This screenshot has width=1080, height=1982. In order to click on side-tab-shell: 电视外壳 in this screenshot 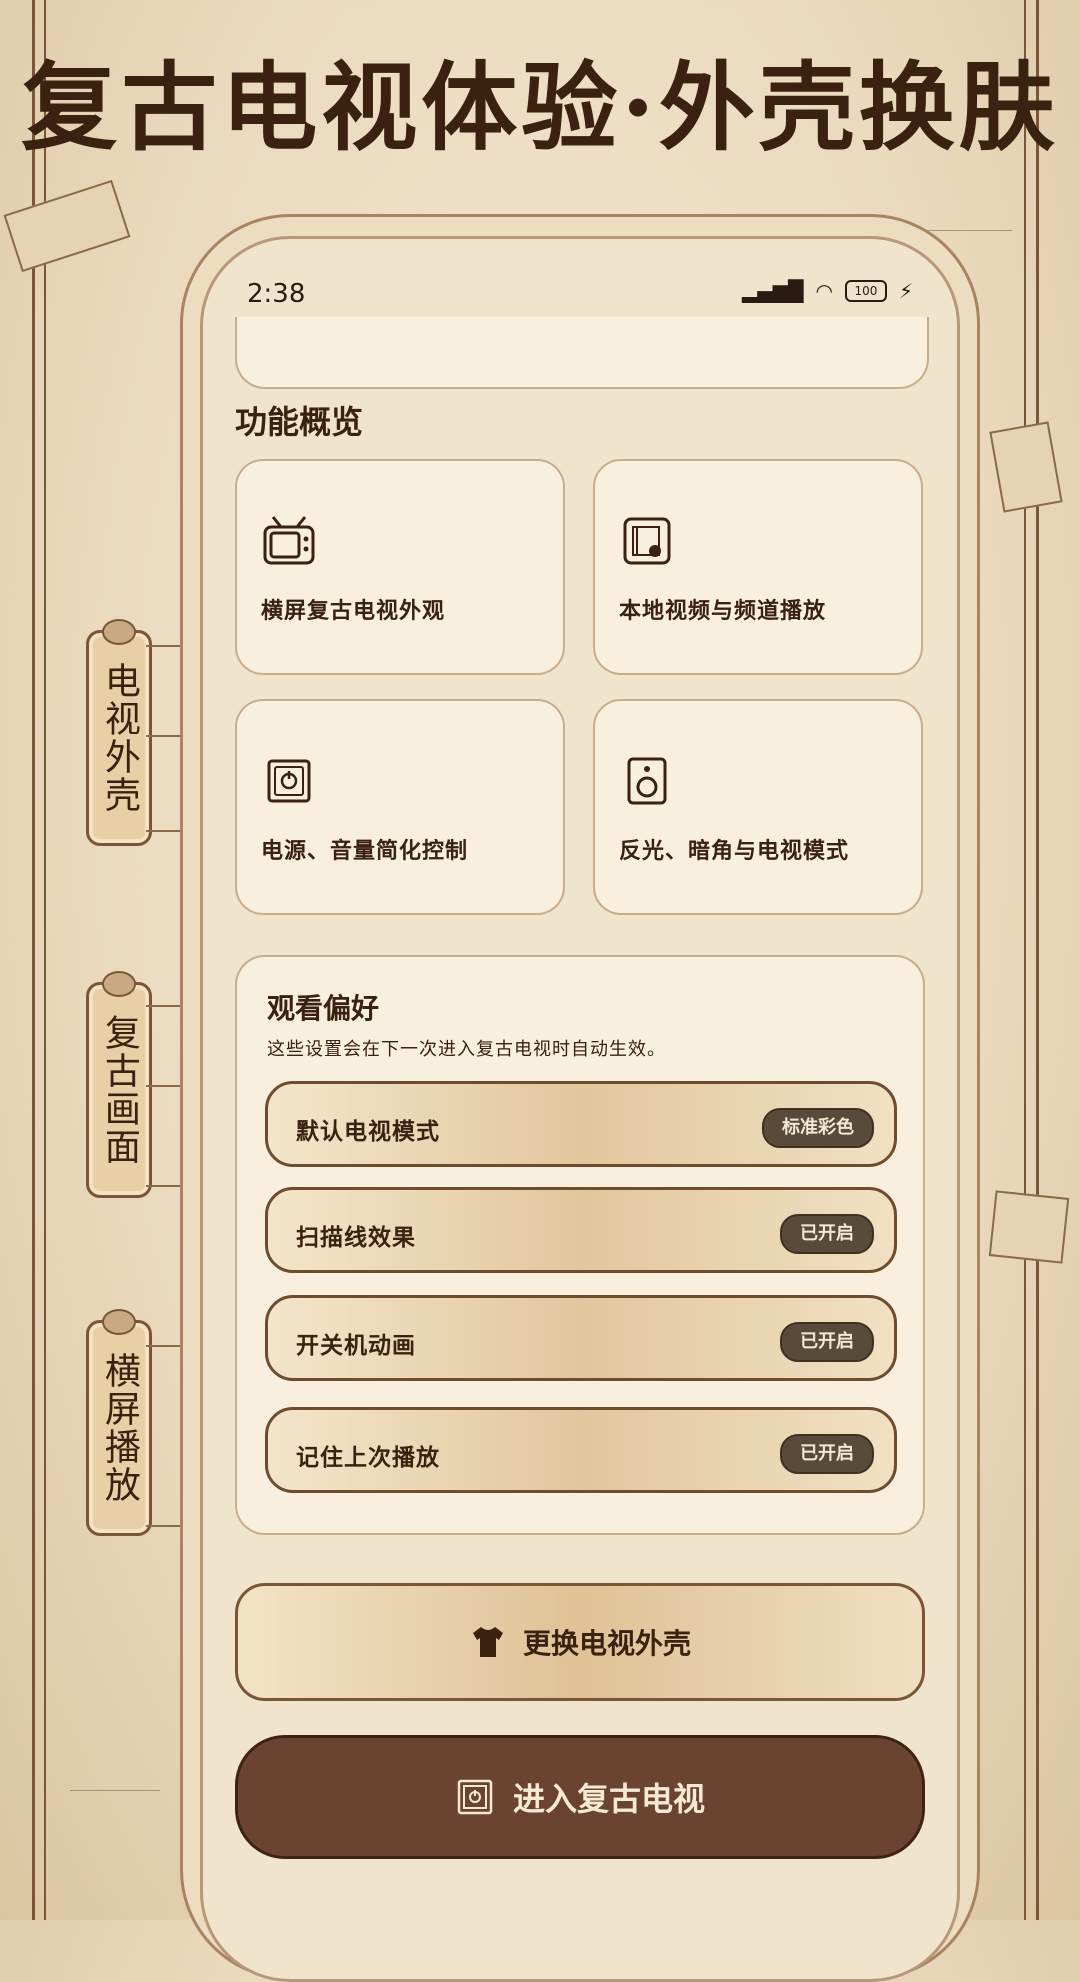, I will do `click(119, 732)`.